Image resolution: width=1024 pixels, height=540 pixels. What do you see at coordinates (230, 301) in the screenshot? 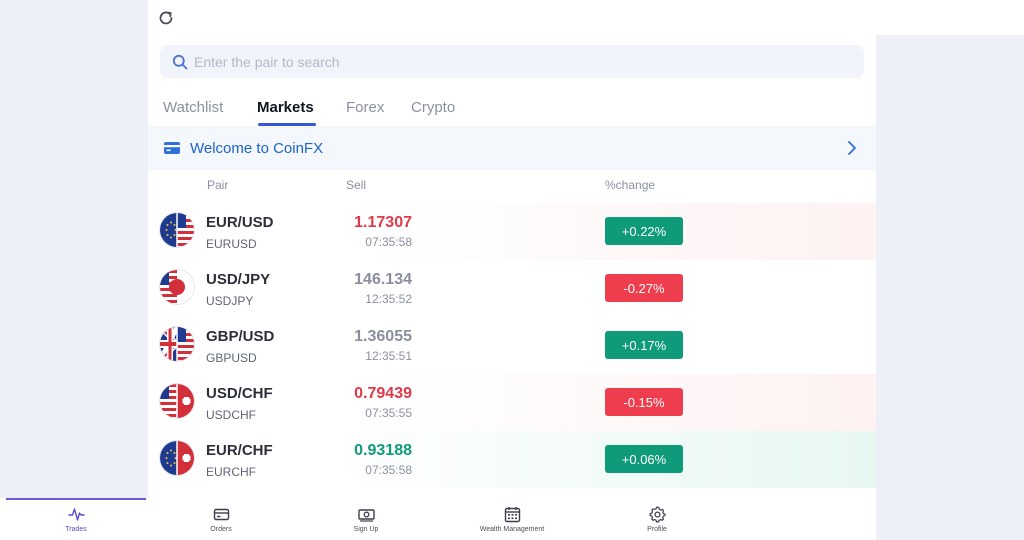
I see `pair-code: USDJPY` at bounding box center [230, 301].